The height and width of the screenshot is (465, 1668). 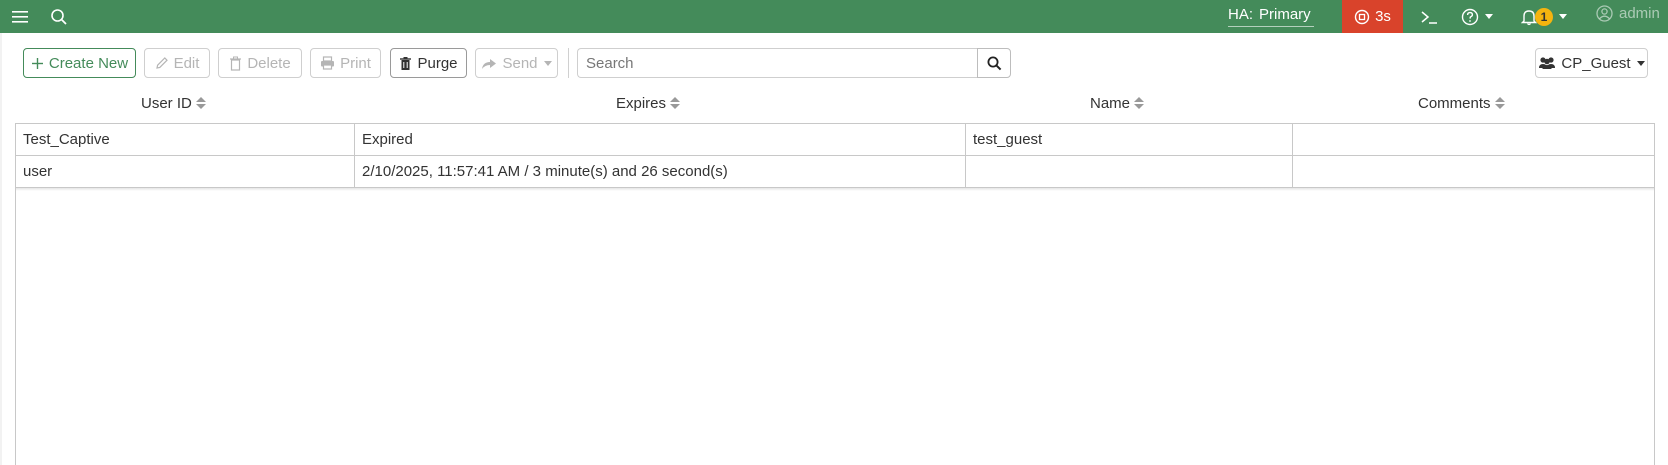 What do you see at coordinates (1271, 26) in the screenshot?
I see `ha-underline` at bounding box center [1271, 26].